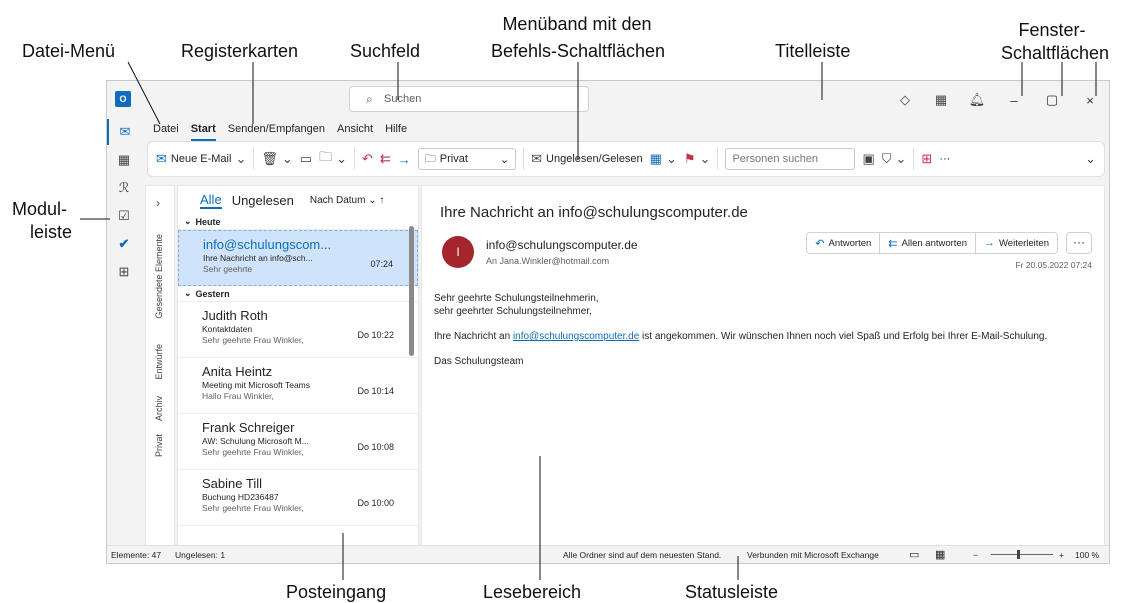 This screenshot has height=603, width=1122. What do you see at coordinates (166, 131) in the screenshot?
I see `menu-file: Datei` at bounding box center [166, 131].